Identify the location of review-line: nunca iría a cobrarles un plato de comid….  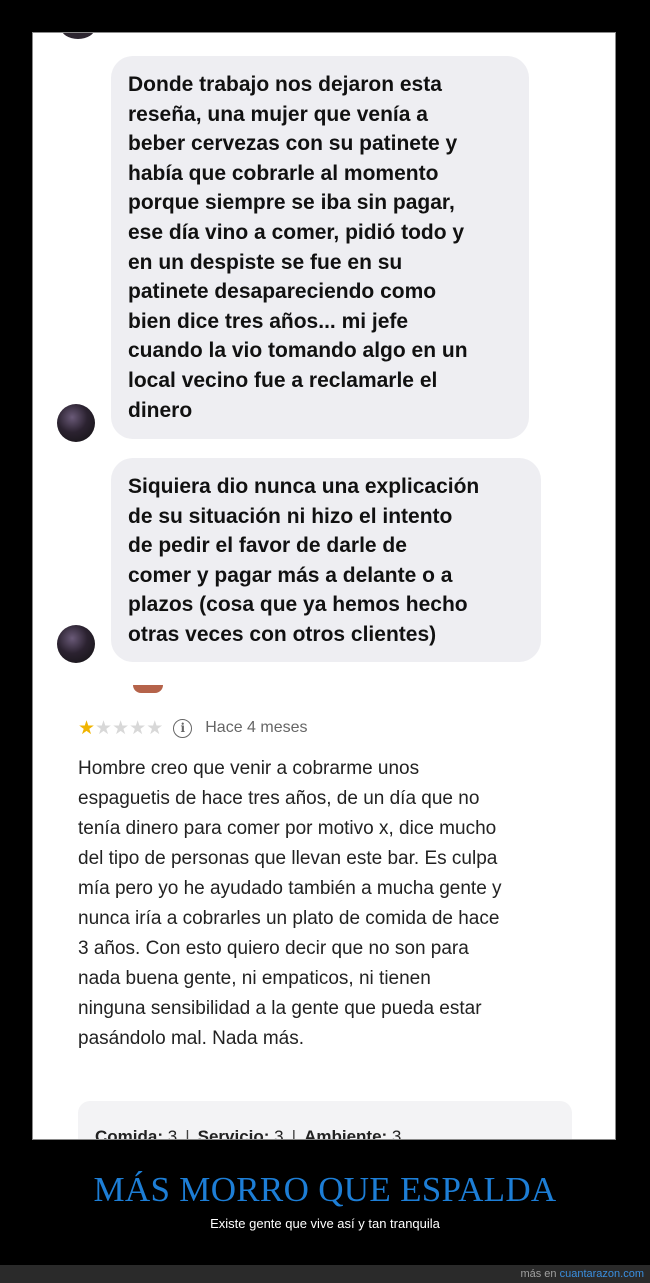
(289, 918).